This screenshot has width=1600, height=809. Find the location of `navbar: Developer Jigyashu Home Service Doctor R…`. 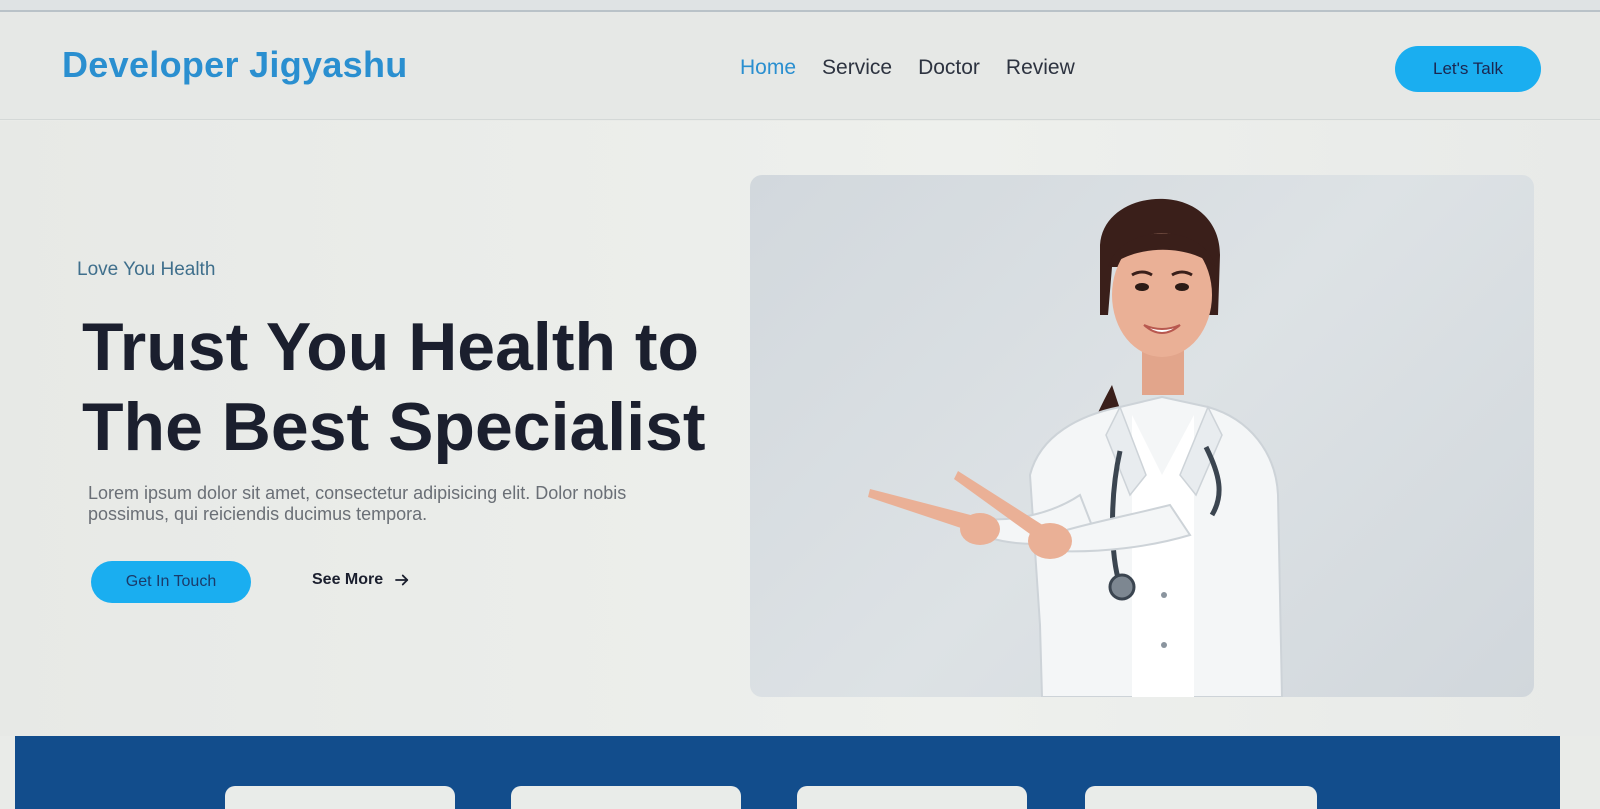

navbar: Developer Jigyashu Home Service Doctor R… is located at coordinates (800, 66).